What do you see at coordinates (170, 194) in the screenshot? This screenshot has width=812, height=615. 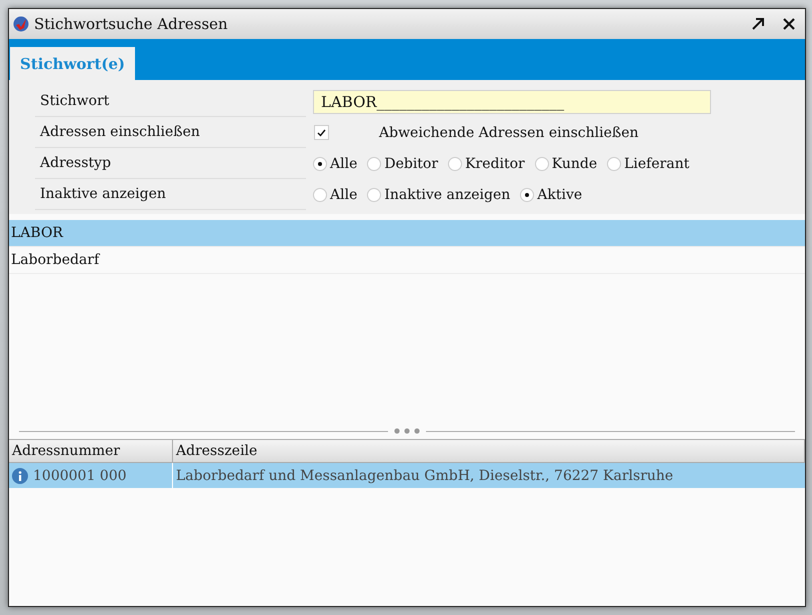 I see `field-label: Inaktive anzeigen` at bounding box center [170, 194].